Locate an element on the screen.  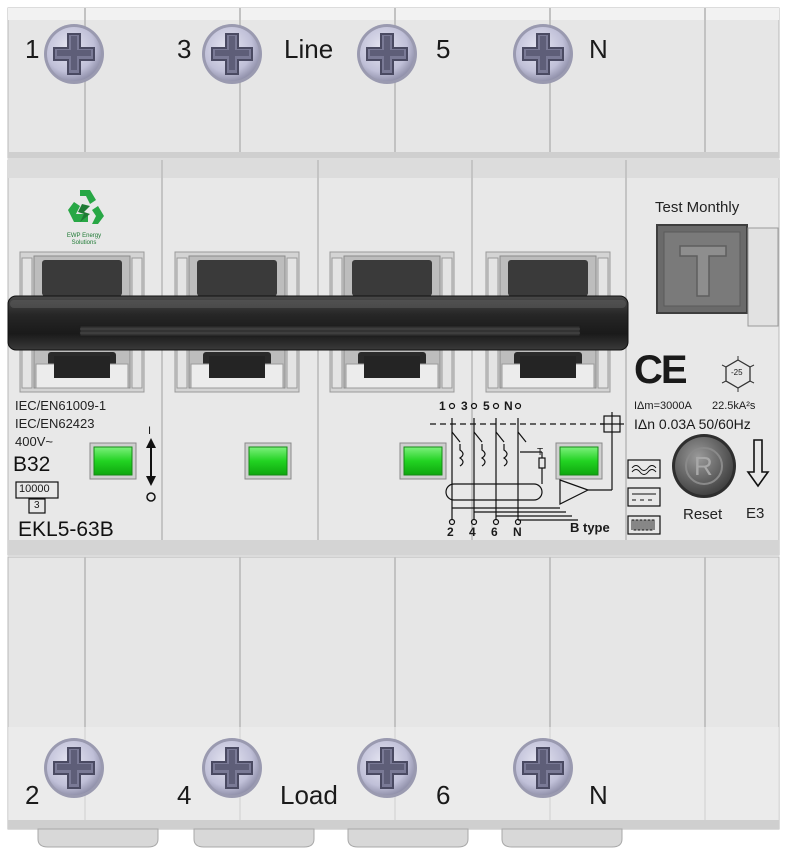
terminal-3-label: 3 is located at coordinates (184, 49).